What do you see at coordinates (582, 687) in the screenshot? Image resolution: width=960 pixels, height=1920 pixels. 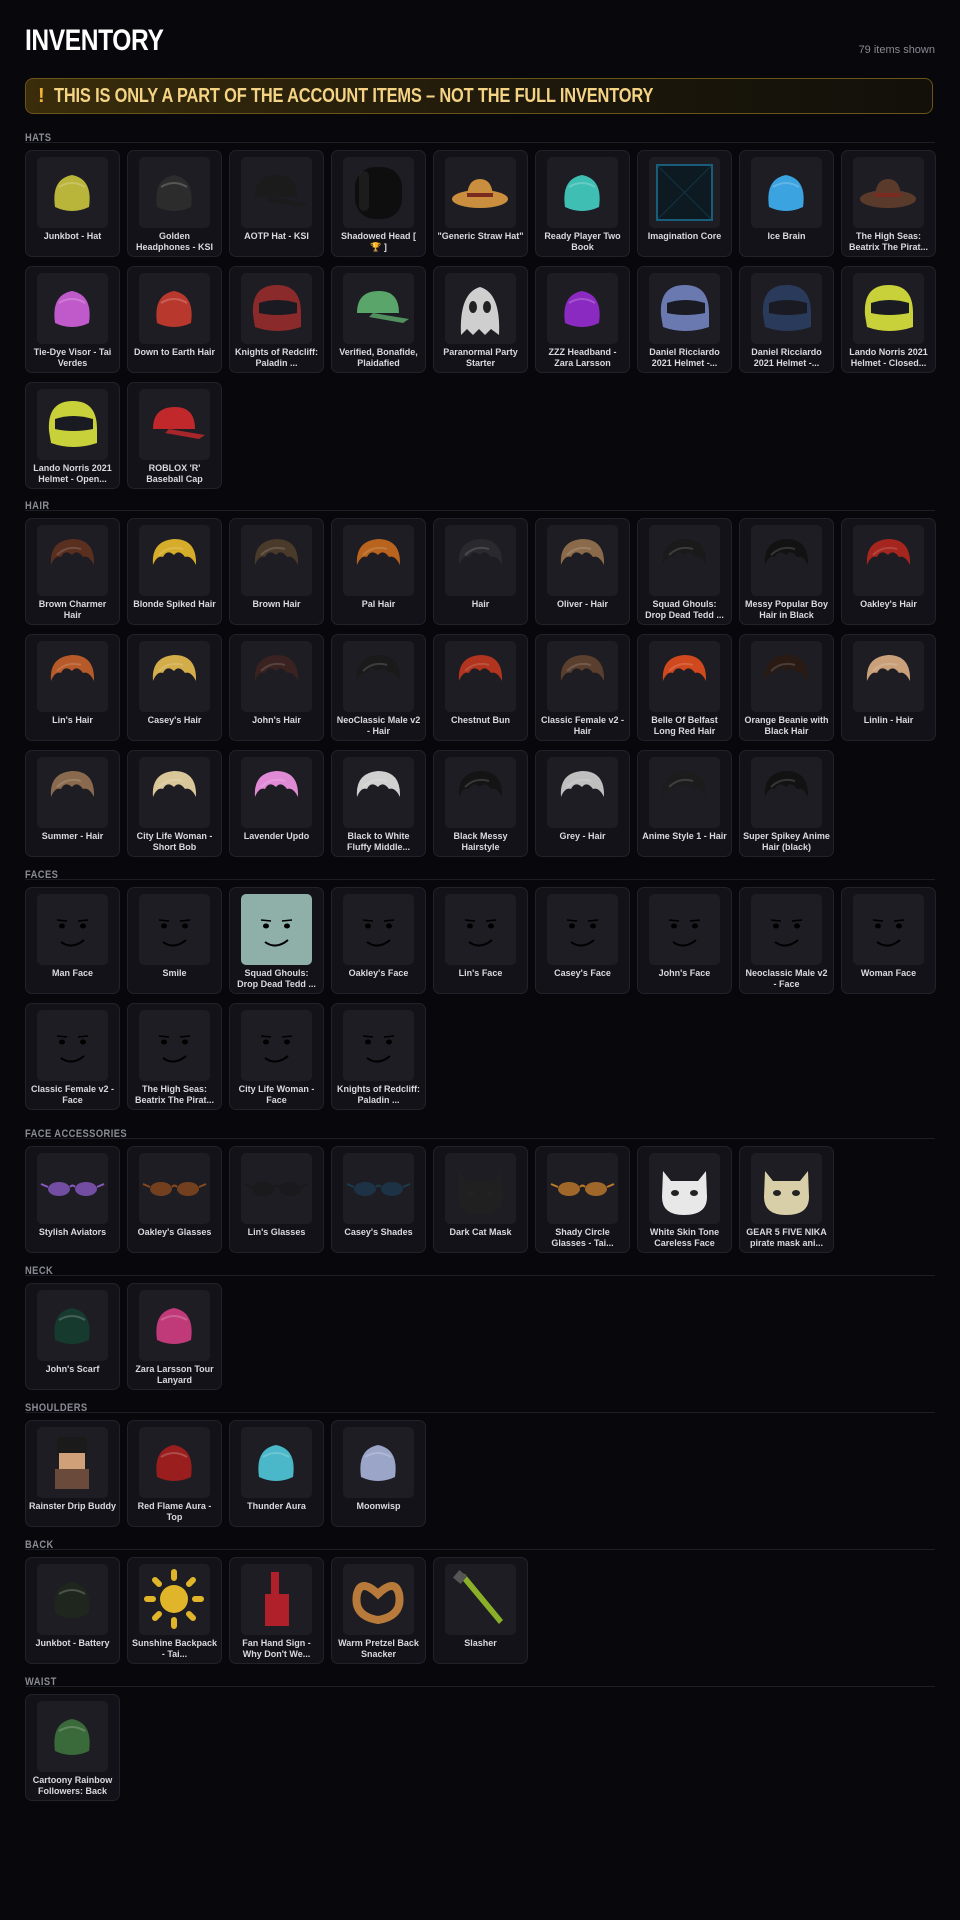 I see `item-card: Classic Female v2 - Hair` at bounding box center [582, 687].